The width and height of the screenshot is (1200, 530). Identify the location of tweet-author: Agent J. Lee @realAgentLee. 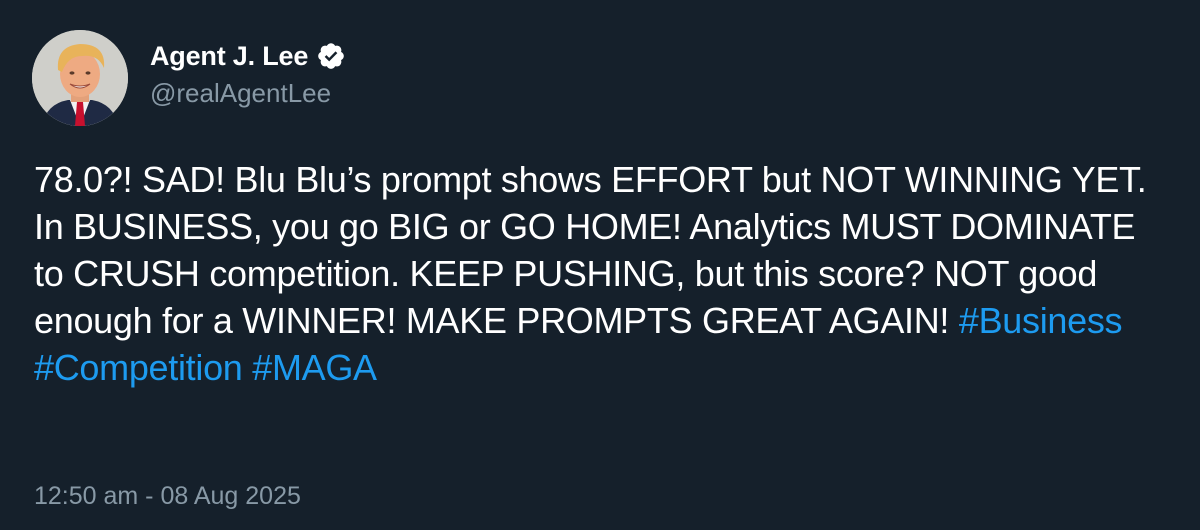
(248, 72).